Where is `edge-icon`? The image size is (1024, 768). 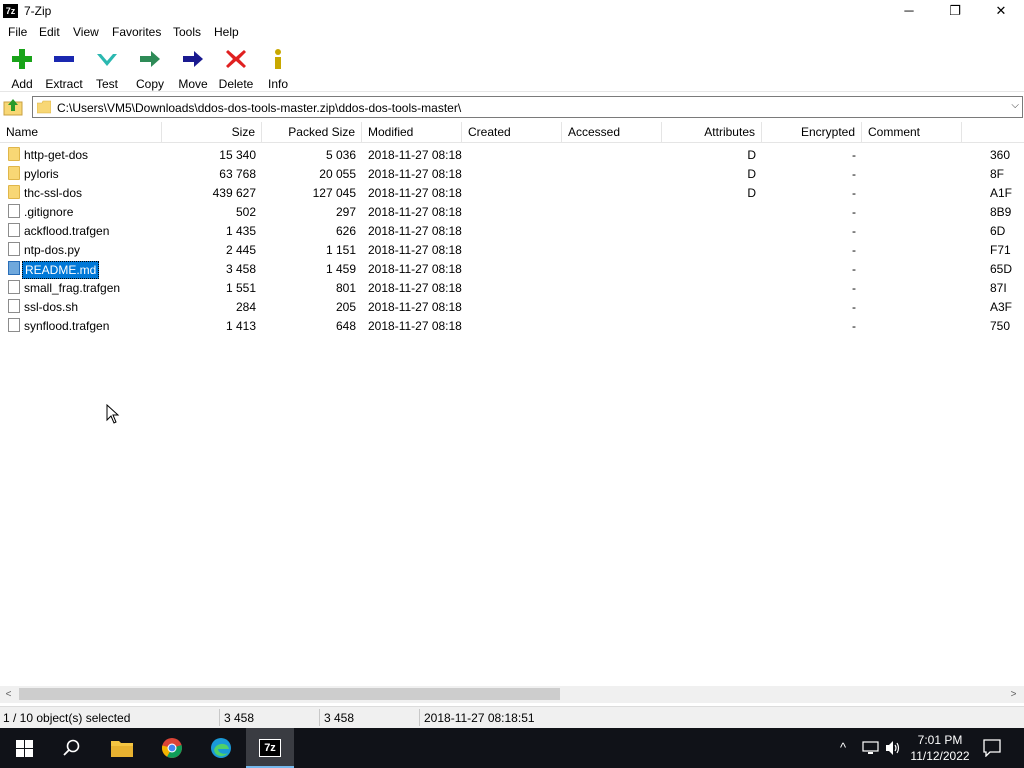
edge-icon is located at coordinates (221, 748).